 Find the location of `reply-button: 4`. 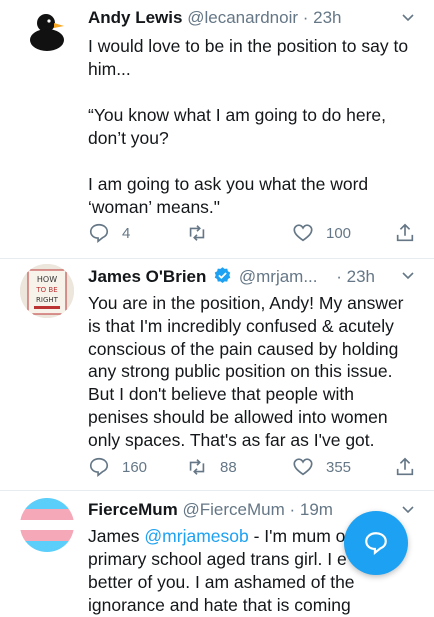

reply-button: 4 is located at coordinates (109, 233).